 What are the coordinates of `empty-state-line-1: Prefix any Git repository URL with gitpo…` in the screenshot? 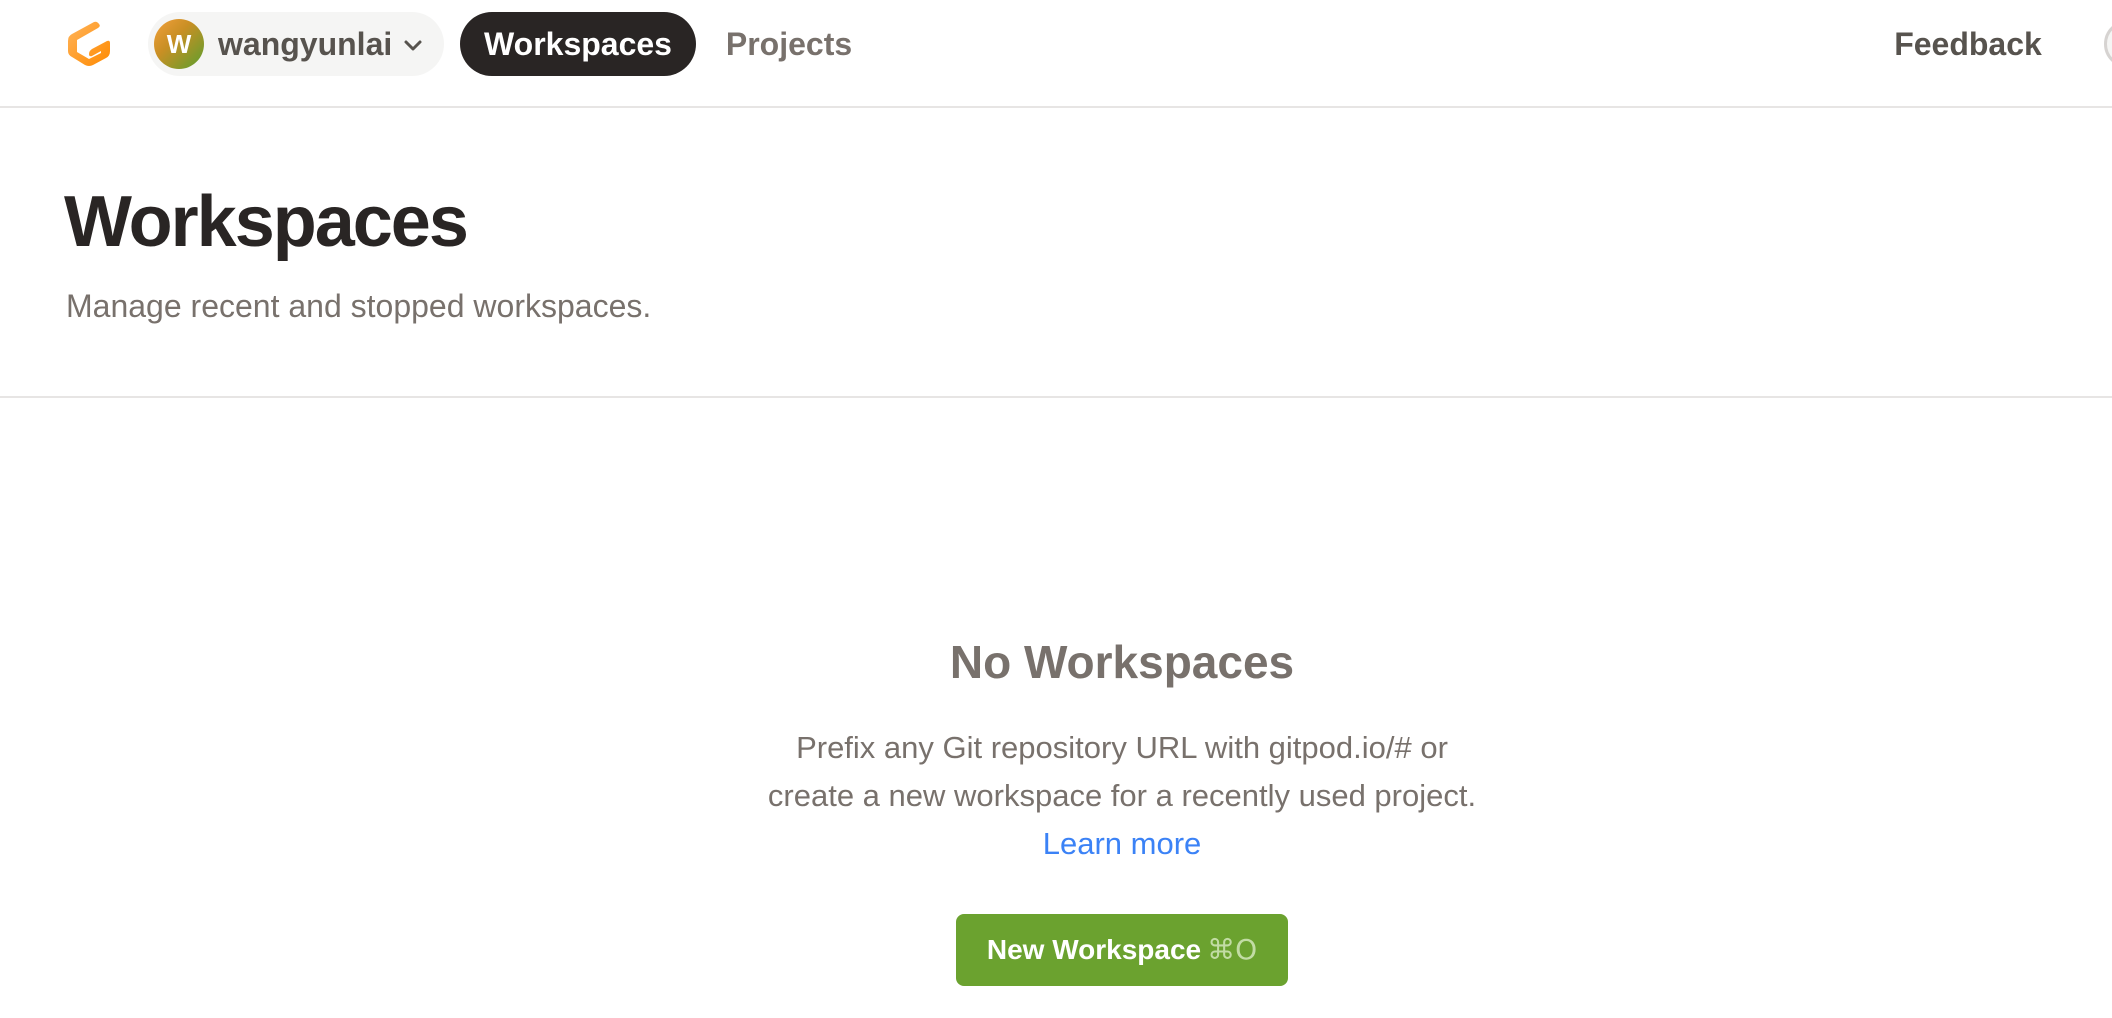 It's located at (1122, 747).